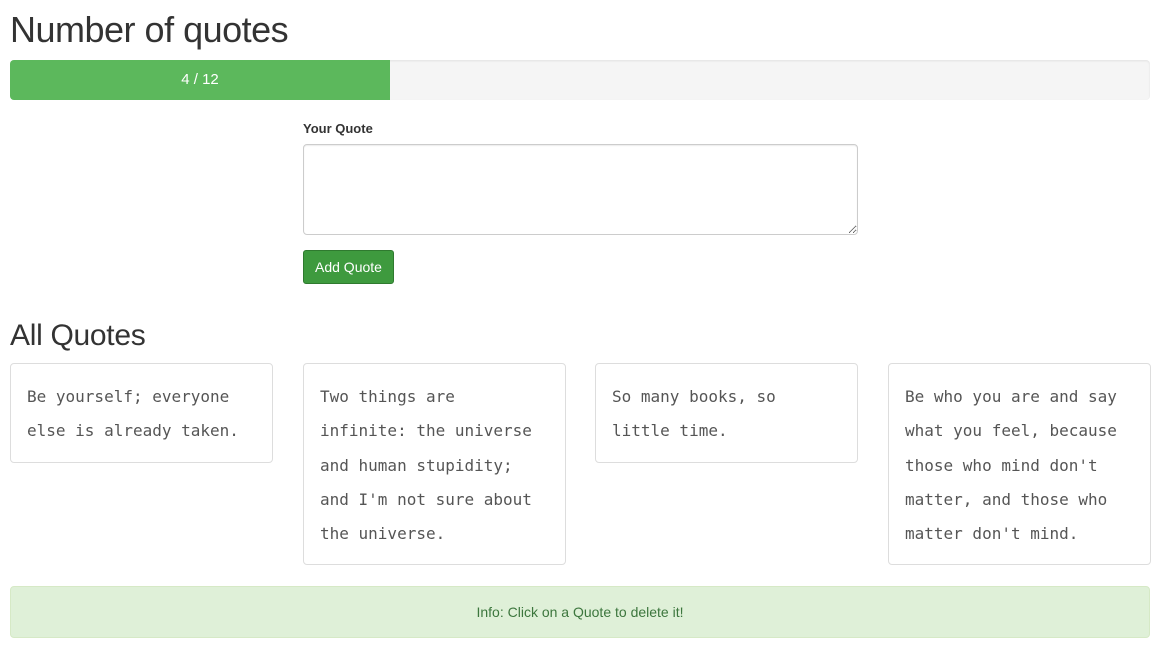 The image size is (1162, 667). I want to click on all-quotes-heading: All Quotes, so click(78, 335).